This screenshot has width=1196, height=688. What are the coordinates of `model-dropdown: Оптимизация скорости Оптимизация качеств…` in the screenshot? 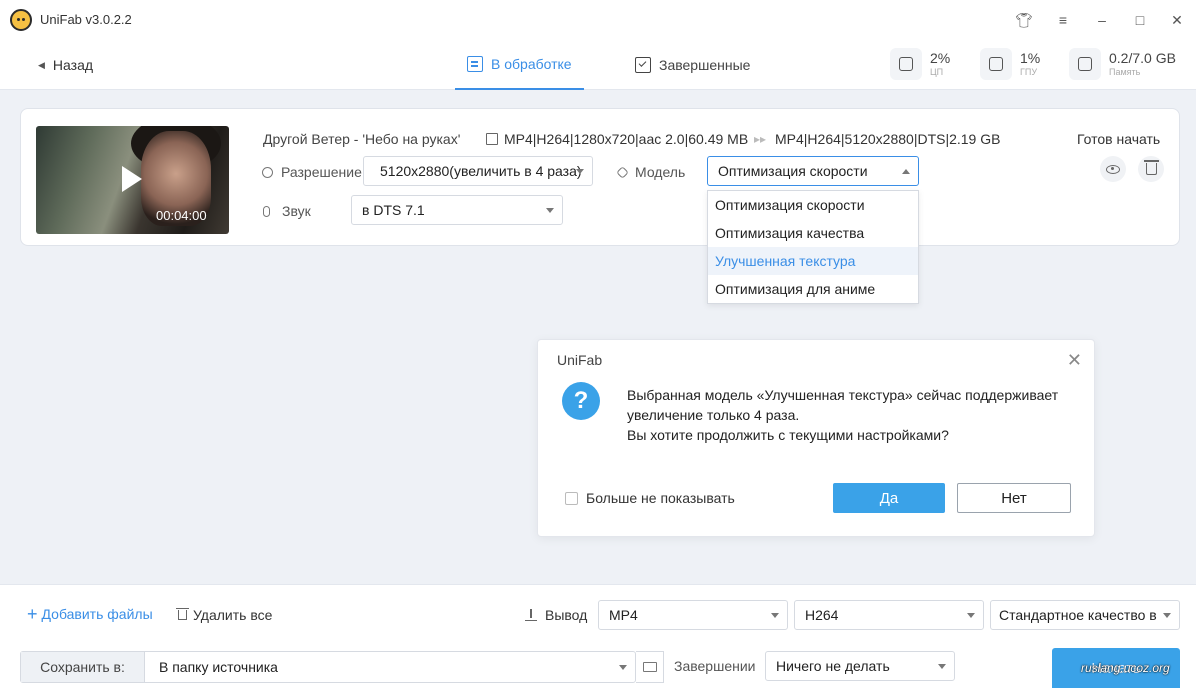 It's located at (813, 247).